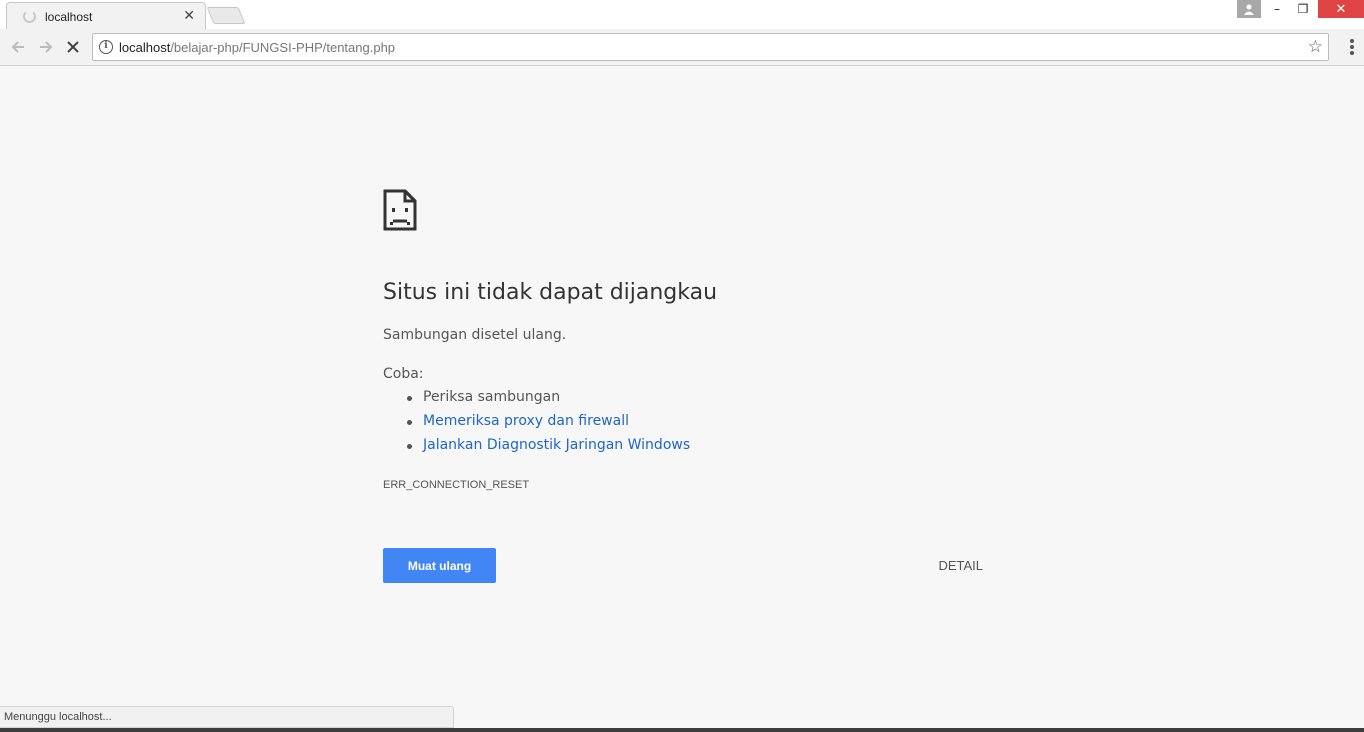 The width and height of the screenshot is (1364, 732). Describe the element at coordinates (1303, 9) in the screenshot. I see `maximize-button: ❐` at that location.